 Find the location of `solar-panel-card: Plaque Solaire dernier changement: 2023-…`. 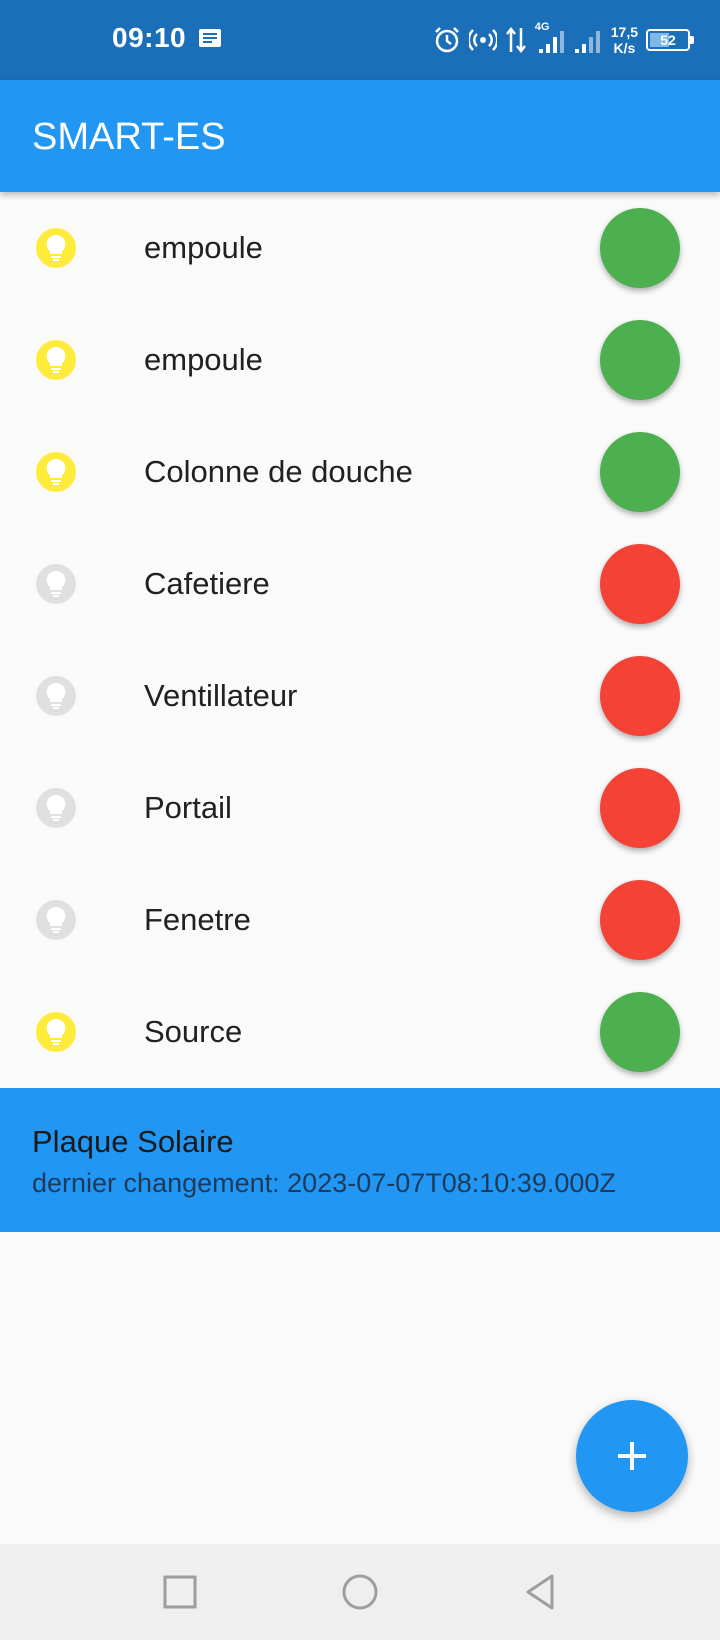

solar-panel-card: Plaque Solaire dernier changement: 2023-… is located at coordinates (360, 1160).